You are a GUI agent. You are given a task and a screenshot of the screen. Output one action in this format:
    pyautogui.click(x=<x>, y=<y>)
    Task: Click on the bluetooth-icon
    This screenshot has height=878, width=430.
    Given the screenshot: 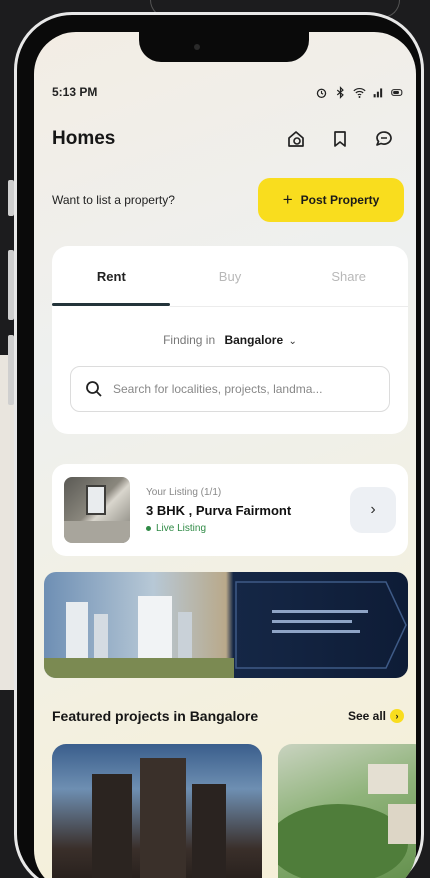 What is the action you would take?
    pyautogui.click(x=340, y=92)
    